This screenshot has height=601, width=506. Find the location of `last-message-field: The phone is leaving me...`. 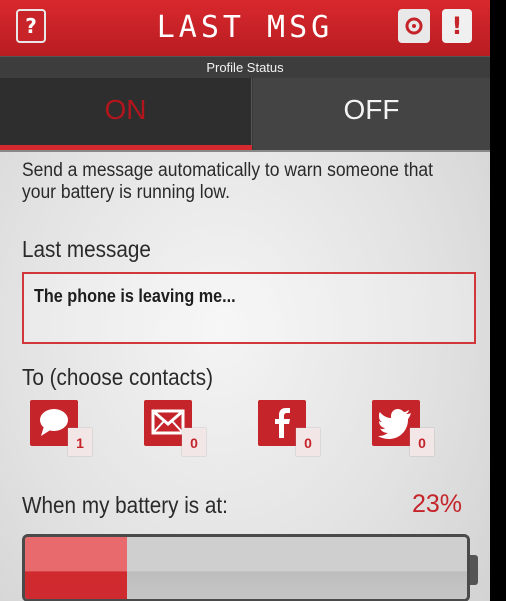

last-message-field: The phone is leaving me... is located at coordinates (249, 308).